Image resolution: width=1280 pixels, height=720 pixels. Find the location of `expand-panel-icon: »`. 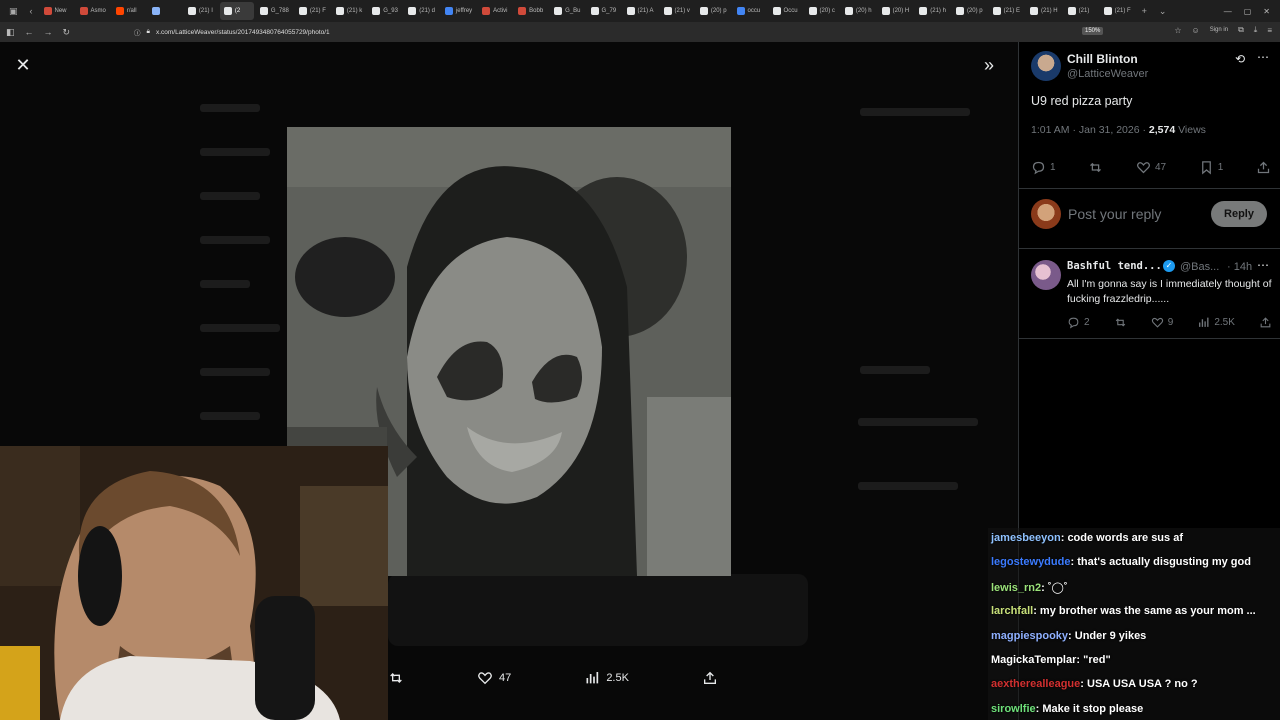

expand-panel-icon: » is located at coordinates (989, 65).